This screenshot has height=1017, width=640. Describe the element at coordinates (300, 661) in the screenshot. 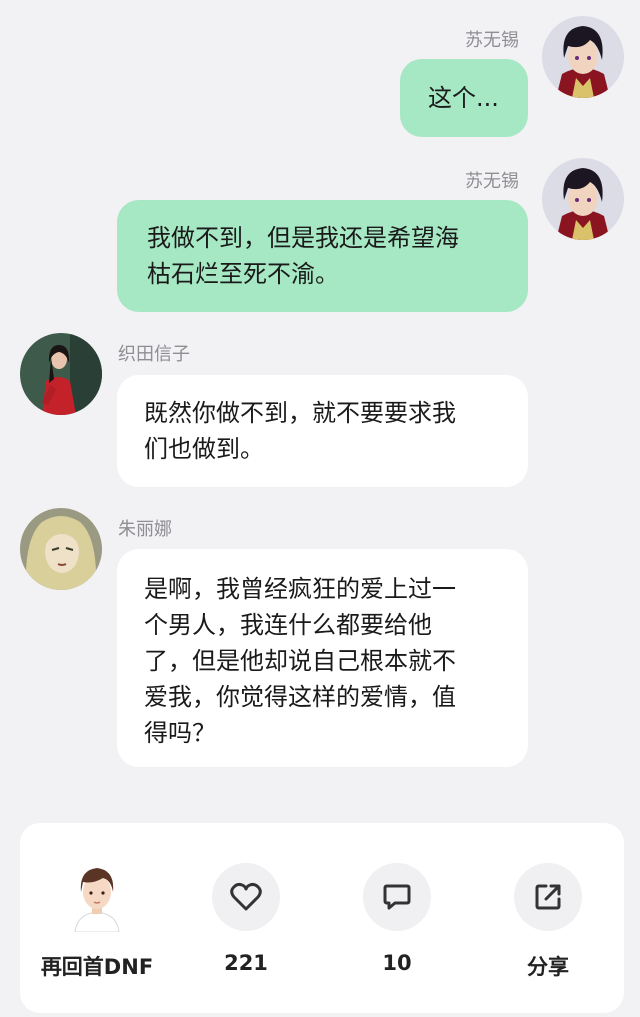

I see `bubble-line: 了，但是他却说自己根本就不` at that location.